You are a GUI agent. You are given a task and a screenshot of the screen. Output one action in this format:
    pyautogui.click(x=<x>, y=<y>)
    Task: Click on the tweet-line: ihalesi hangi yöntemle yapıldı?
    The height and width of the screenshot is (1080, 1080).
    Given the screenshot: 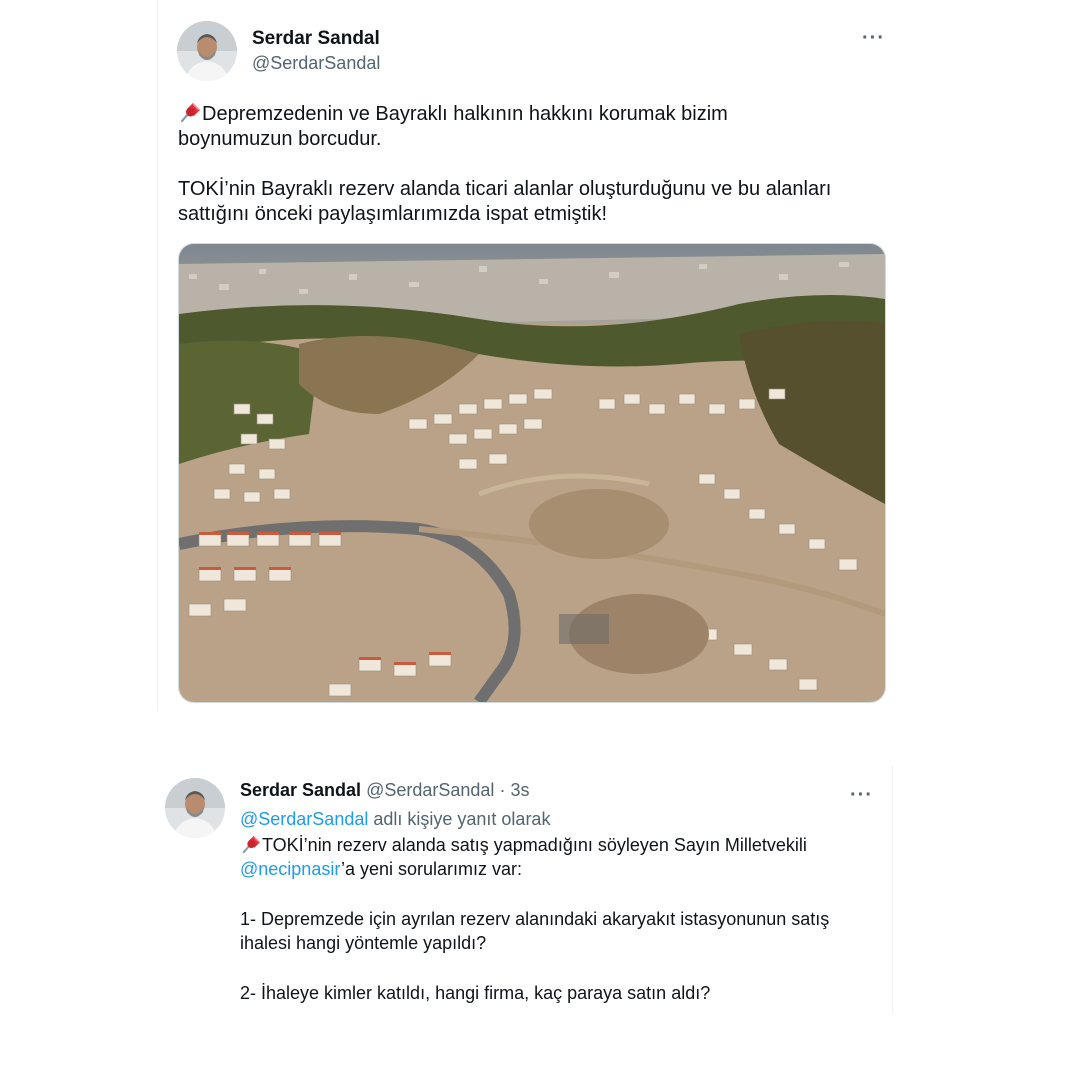 What is the action you would take?
    pyautogui.click(x=363, y=943)
    